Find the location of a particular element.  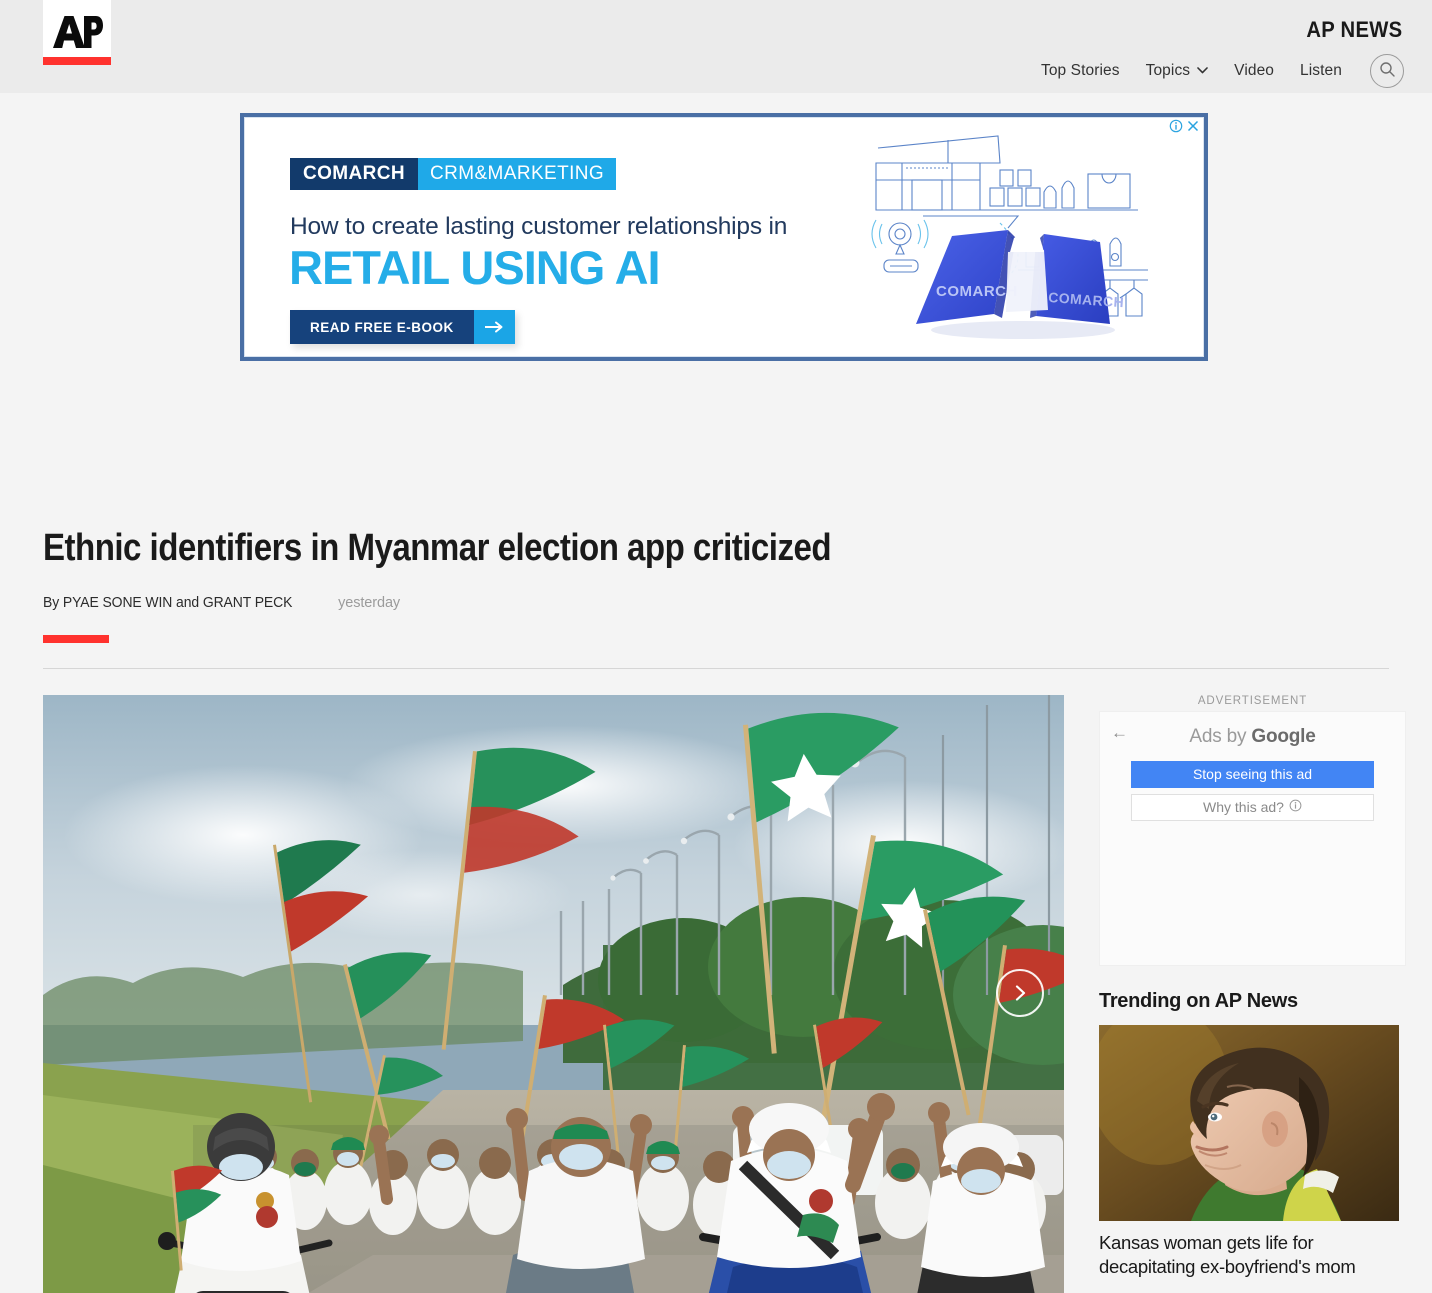

nav-label-listen: Listen is located at coordinates (1321, 70).